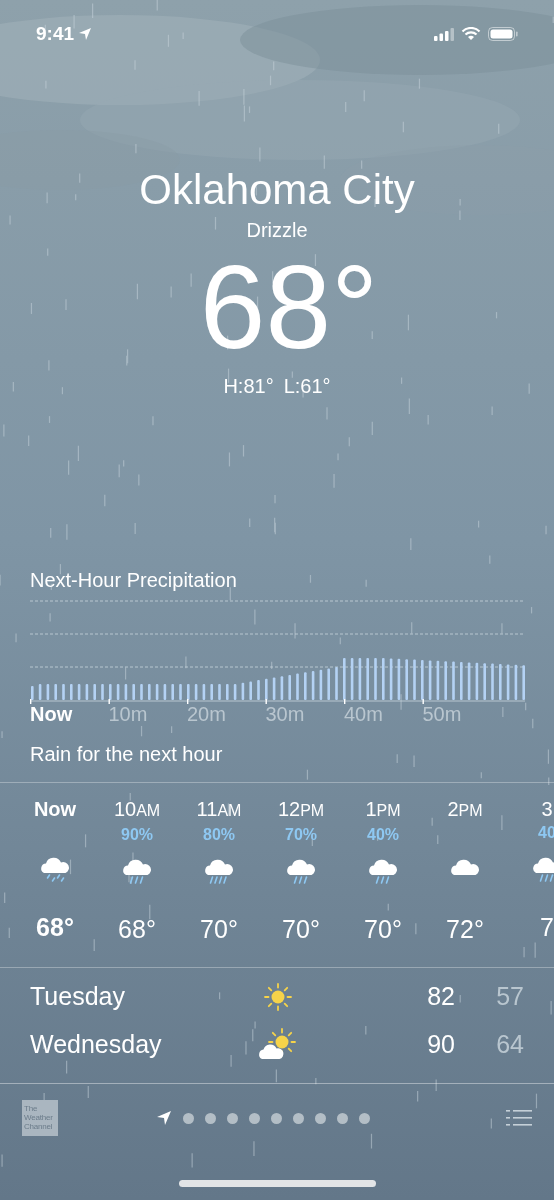 This screenshot has width=554, height=1200. Describe the element at coordinates (509, 997) in the screenshot. I see `low-temperature: 57` at that location.